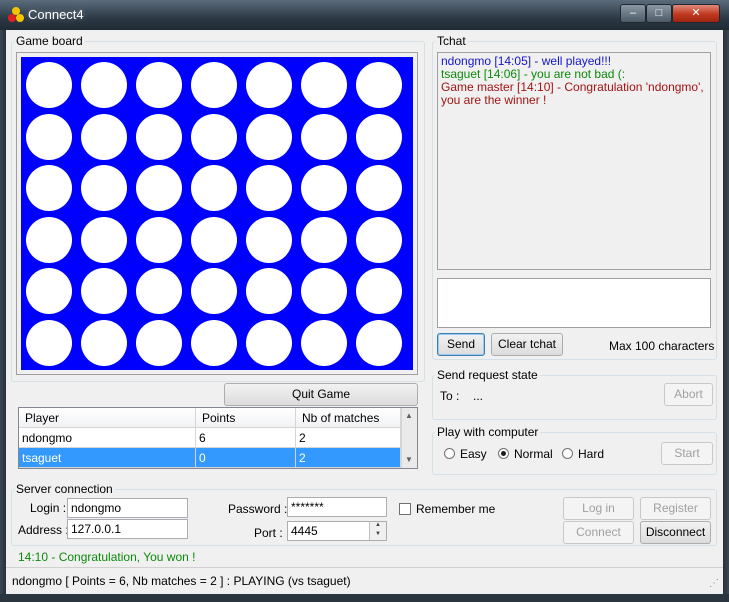 This screenshot has height=602, width=729. What do you see at coordinates (567, 453) in the screenshot?
I see `radio-hard` at bounding box center [567, 453].